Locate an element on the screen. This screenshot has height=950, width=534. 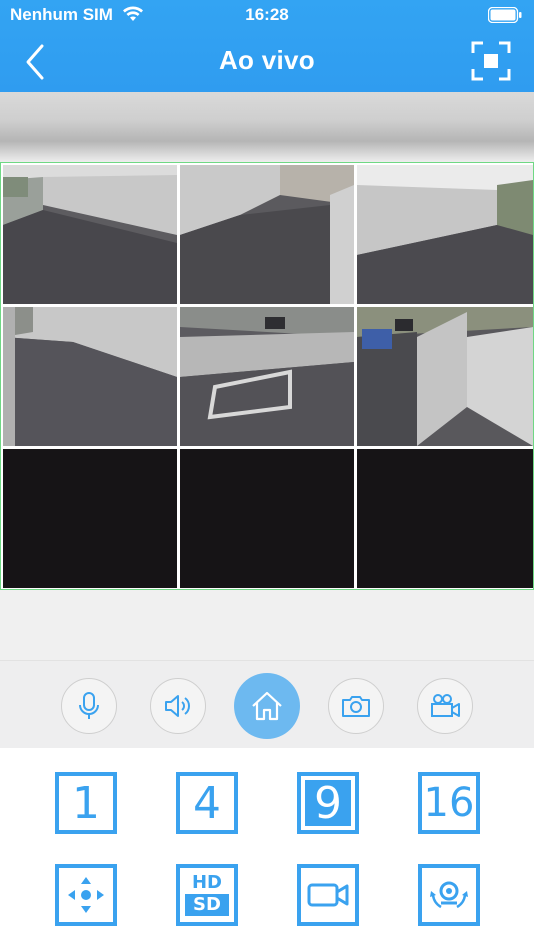
video-camera-icon is located at coordinates (445, 705).